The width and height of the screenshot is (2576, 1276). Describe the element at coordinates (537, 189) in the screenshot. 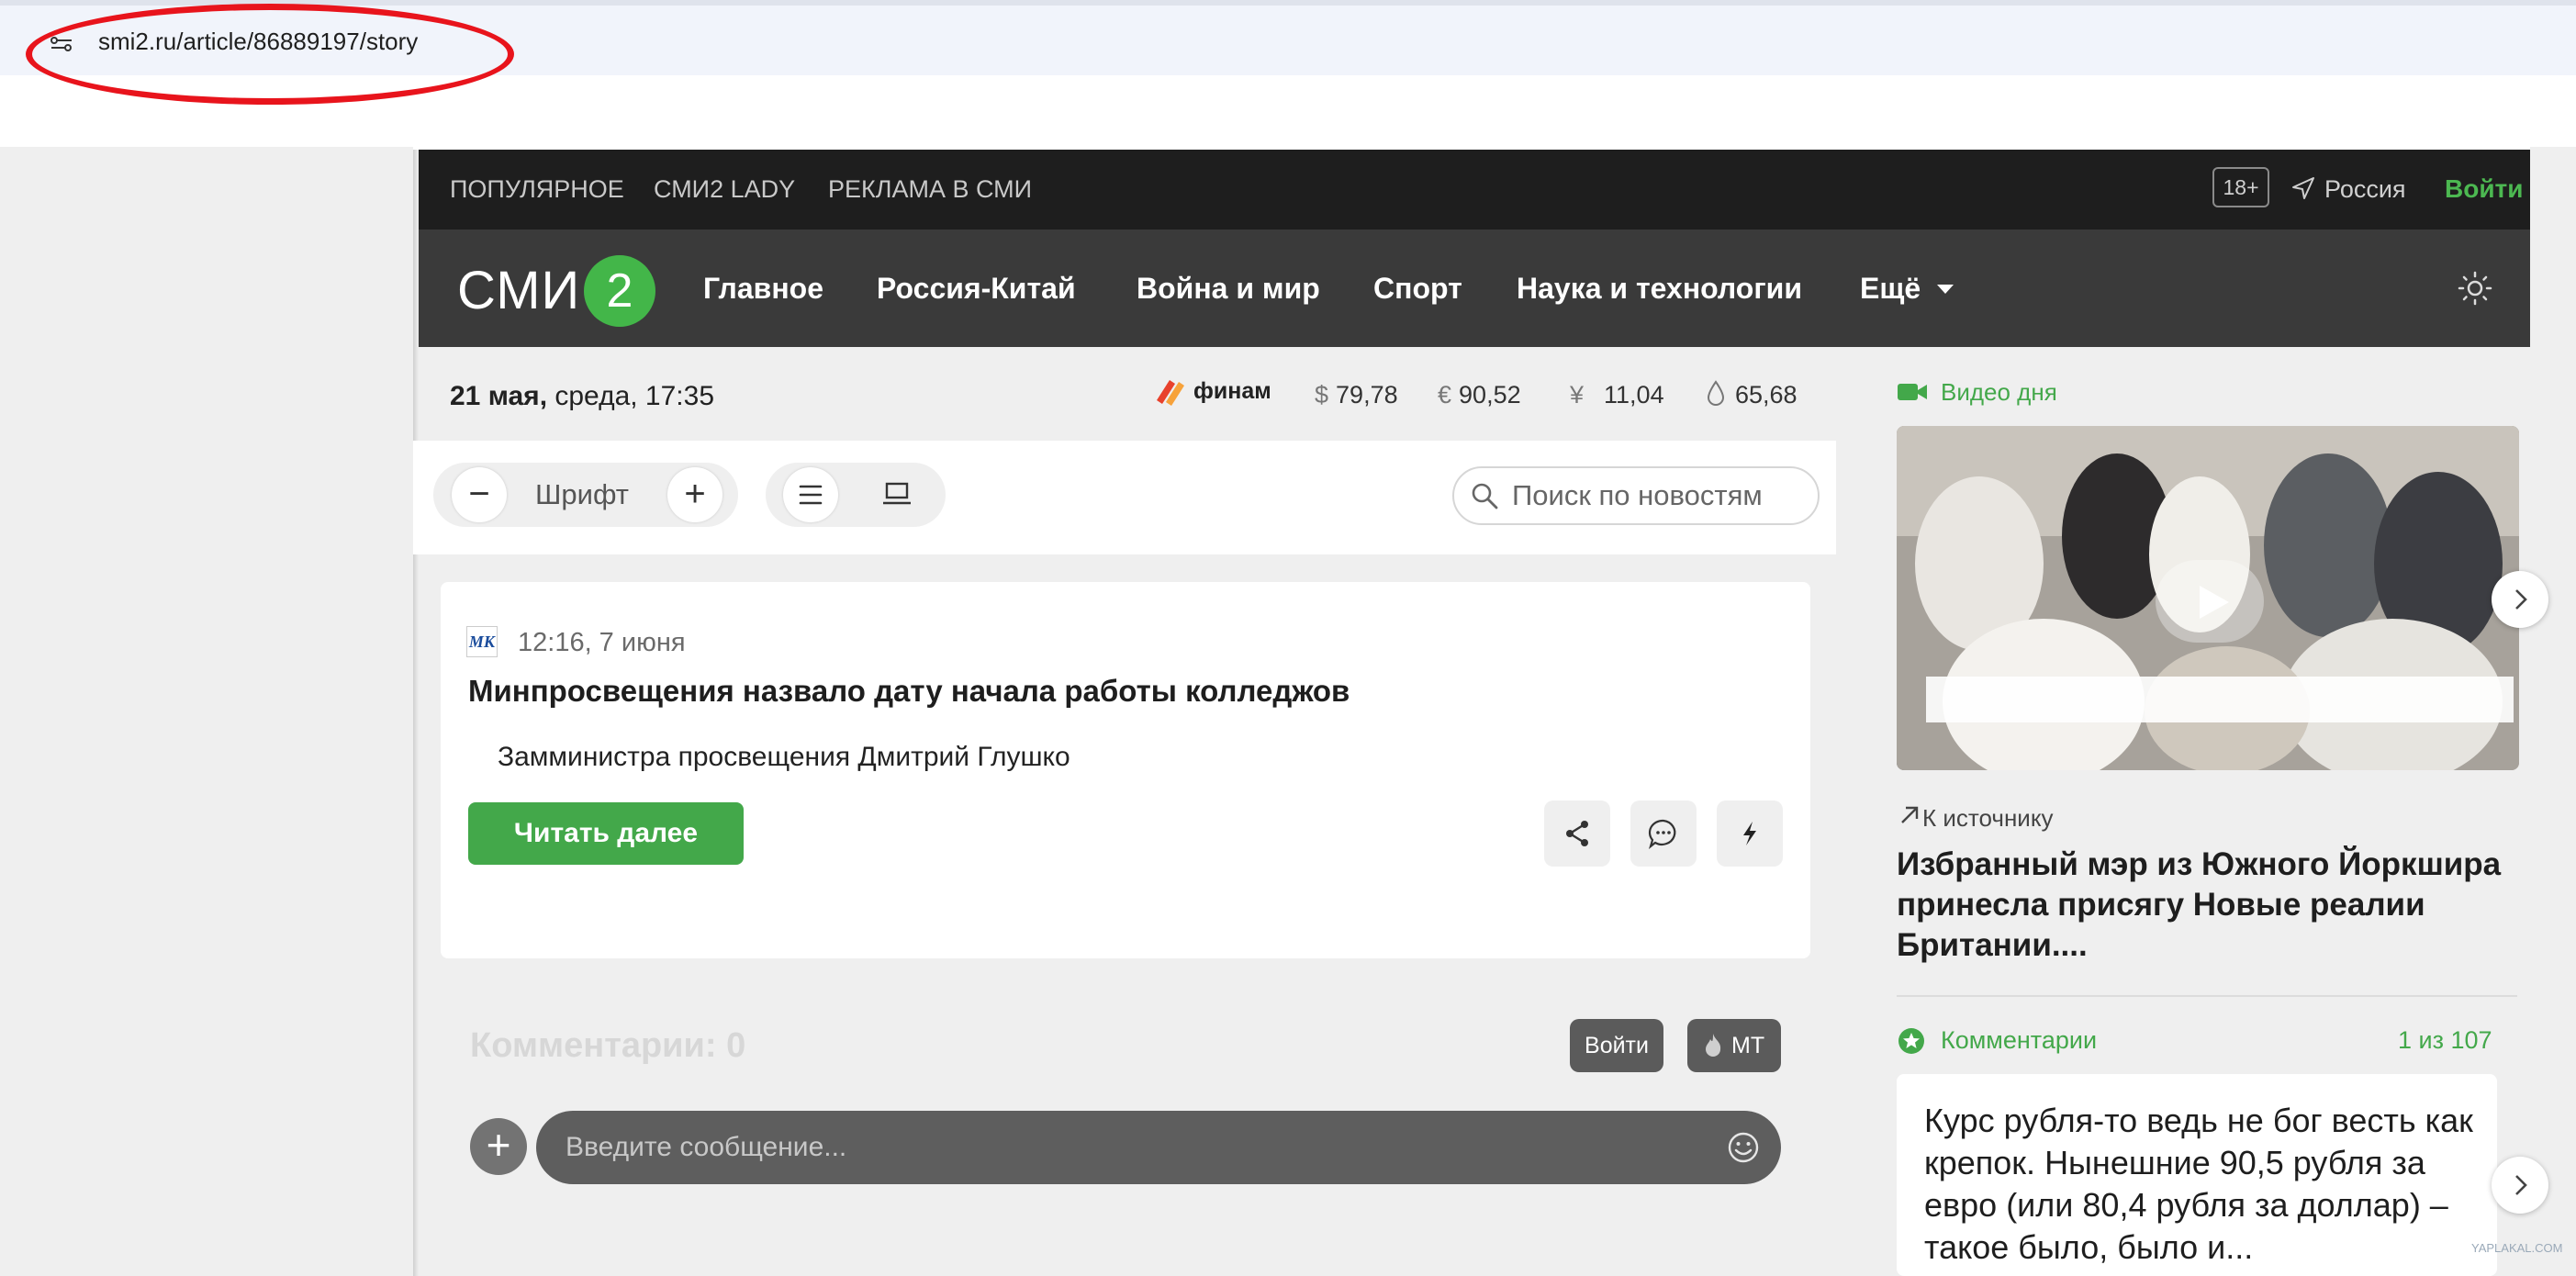

I see `topnav-popular: ПОПУЛЯРНОЕ` at that location.